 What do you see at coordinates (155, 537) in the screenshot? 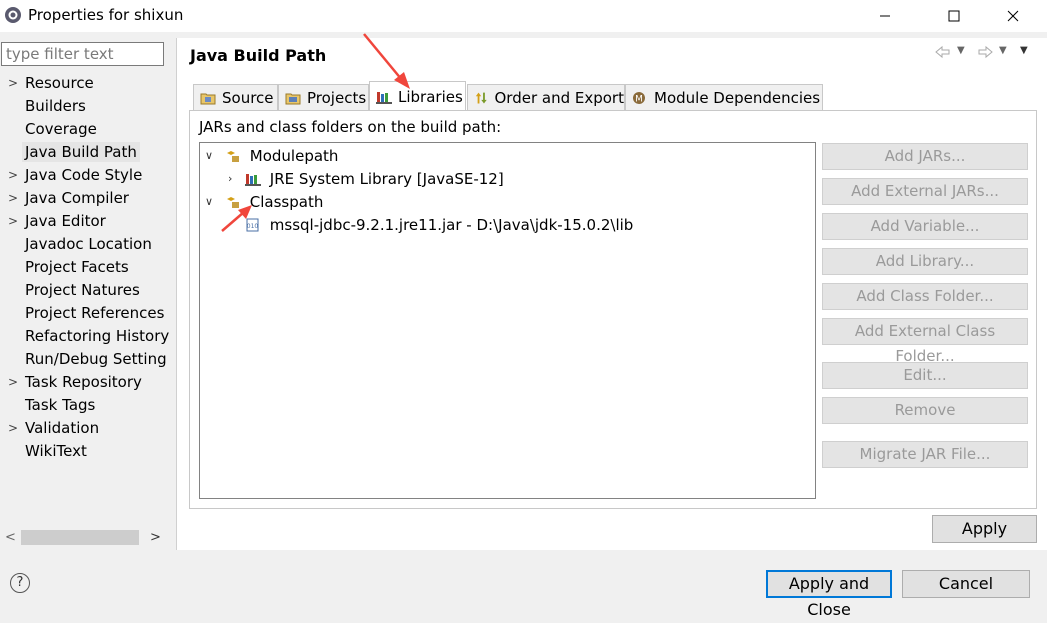
I see `scroll-right-icon: >` at bounding box center [155, 537].